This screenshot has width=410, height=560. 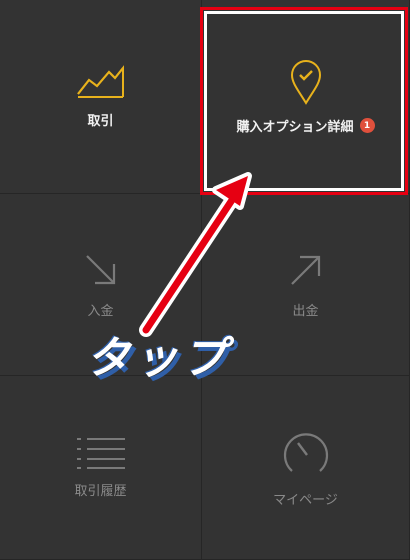 What do you see at coordinates (100, 311) in the screenshot?
I see `tile-deposit-label: 入金` at bounding box center [100, 311].